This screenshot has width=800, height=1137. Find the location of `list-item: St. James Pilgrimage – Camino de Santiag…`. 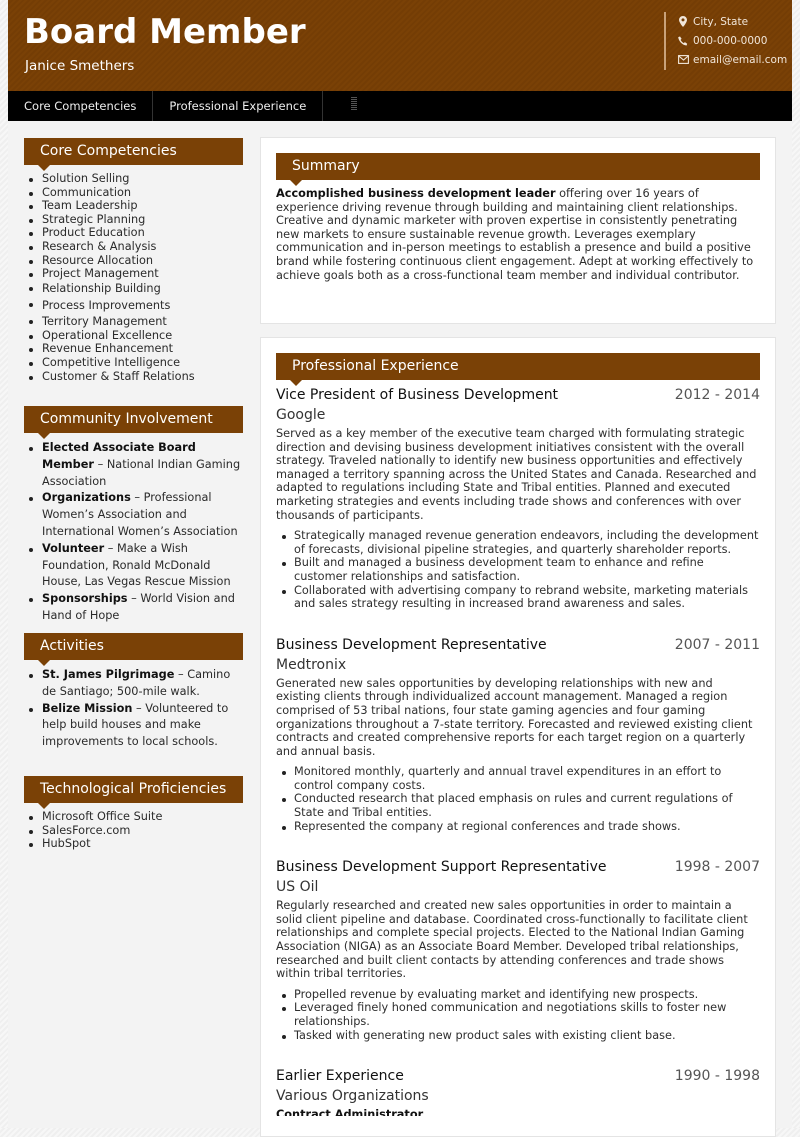

list-item: St. James Pilgrimage – Camino de Santiag… is located at coordinates (136, 684).